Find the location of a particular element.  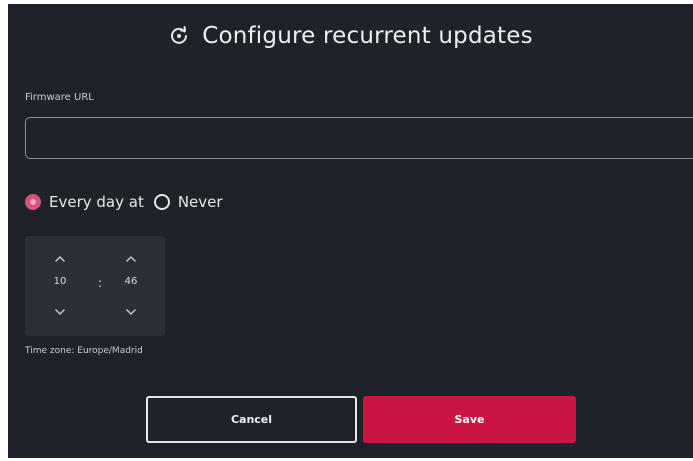

hours-increment-button is located at coordinates (60, 259).